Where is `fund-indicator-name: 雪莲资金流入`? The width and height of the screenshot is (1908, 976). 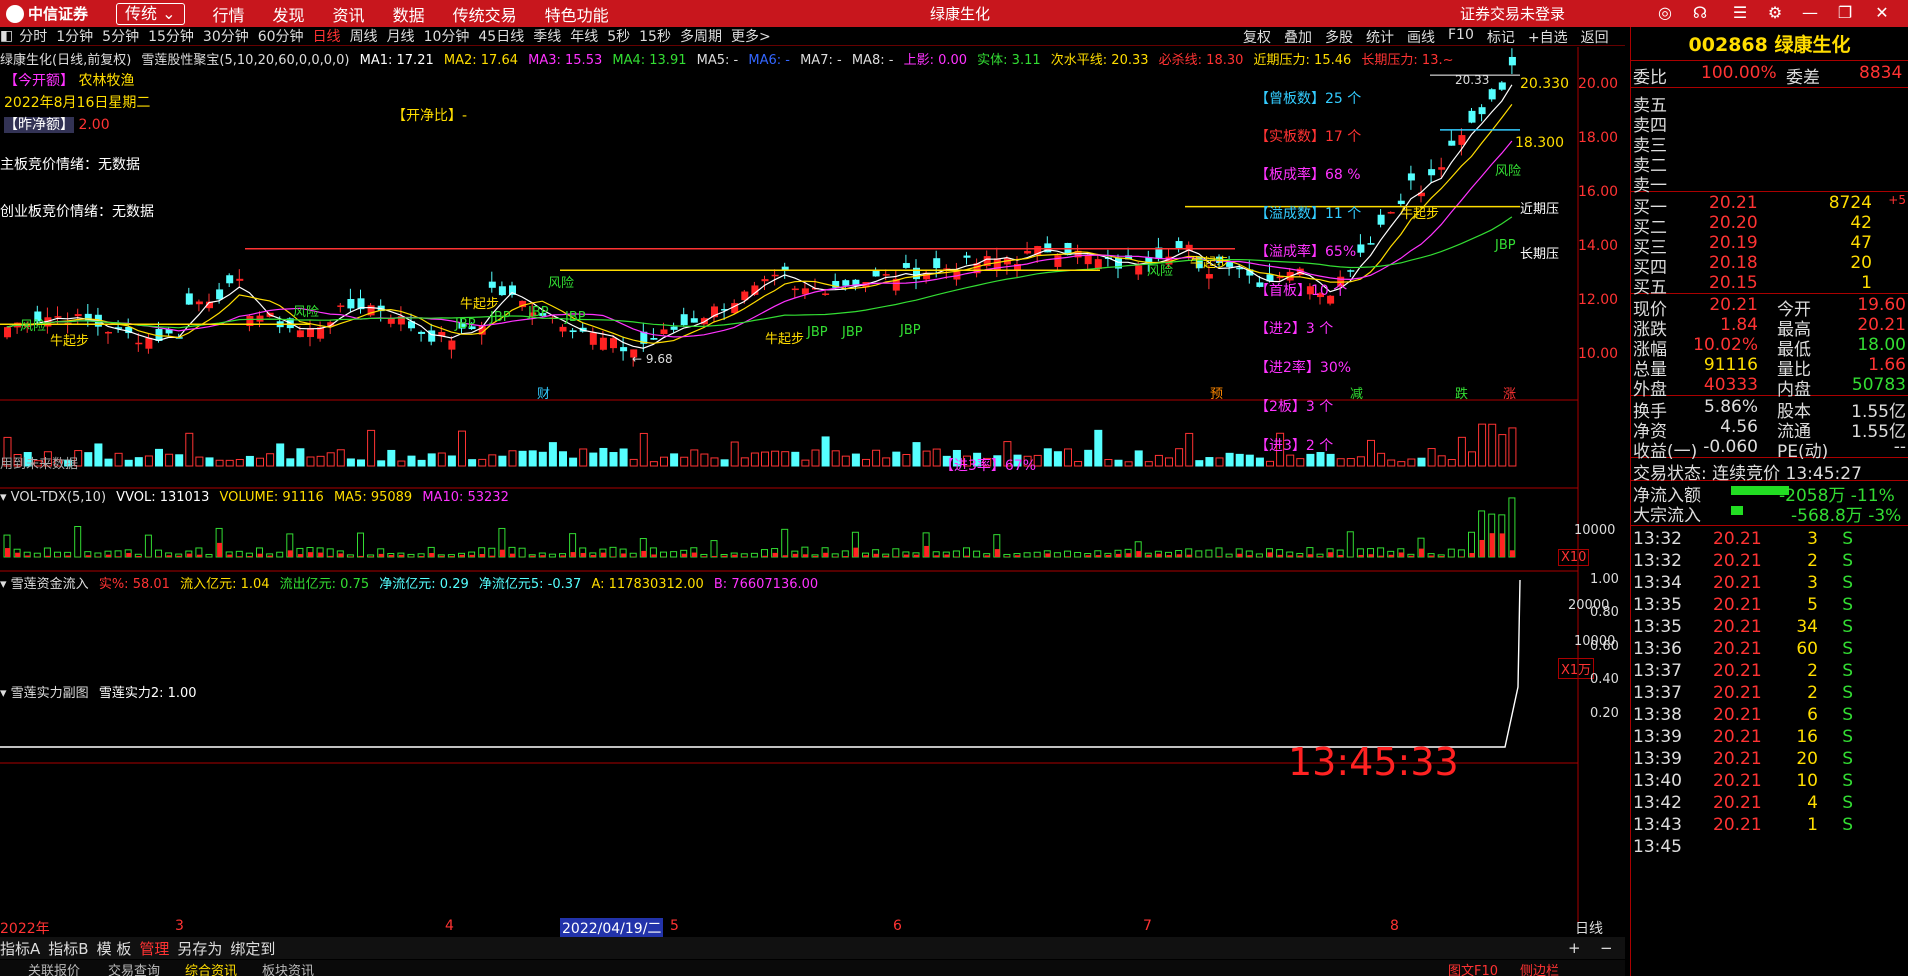 fund-indicator-name: 雪莲资金流入 is located at coordinates (49, 584).